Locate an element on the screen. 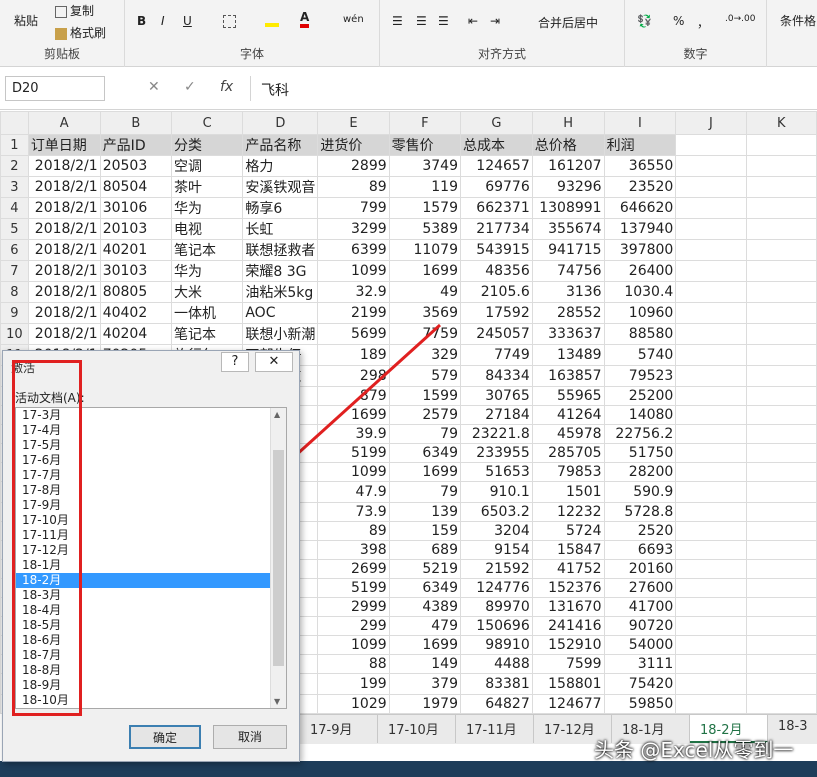  cell: 124677 is located at coordinates (568, 704).